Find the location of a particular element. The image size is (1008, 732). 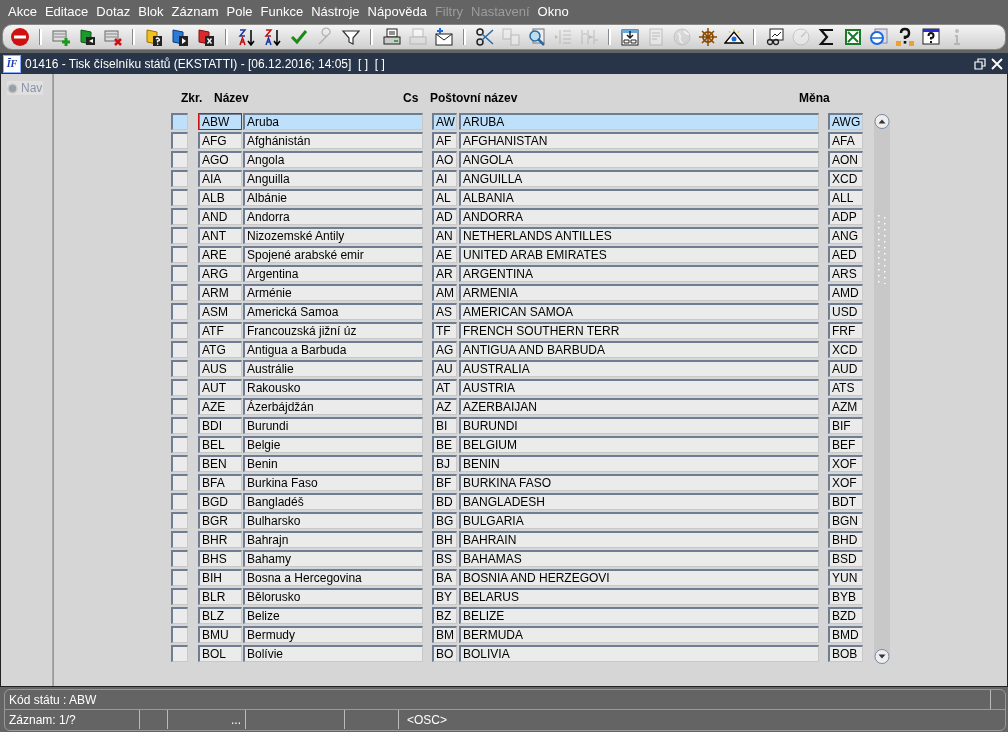

currency-cell: ANG is located at coordinates (845, 235).